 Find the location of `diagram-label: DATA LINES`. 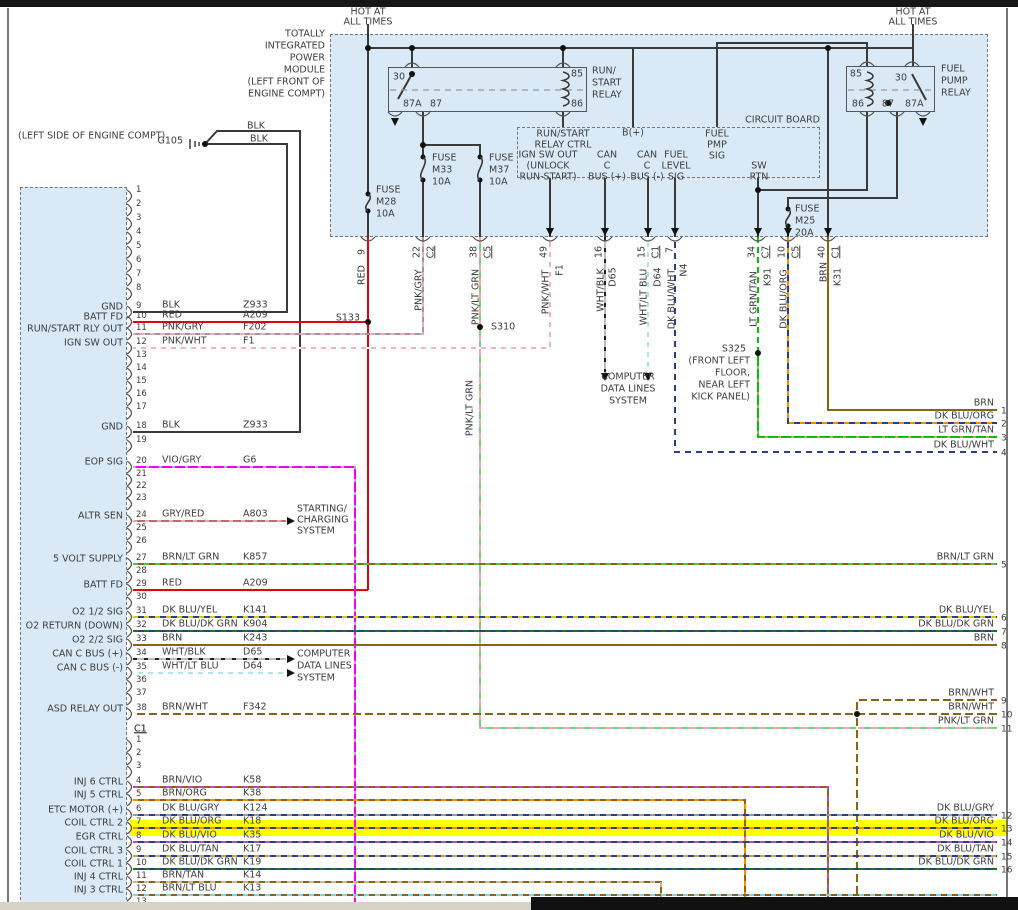

diagram-label: DATA LINES is located at coordinates (628, 389).